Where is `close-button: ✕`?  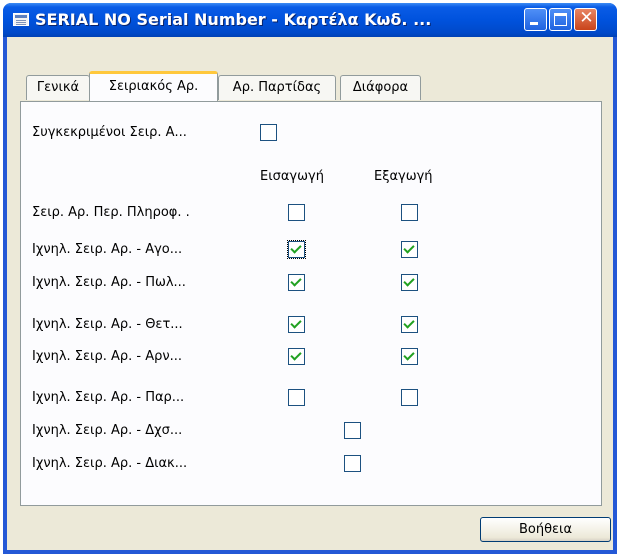 close-button: ✕ is located at coordinates (585, 19).